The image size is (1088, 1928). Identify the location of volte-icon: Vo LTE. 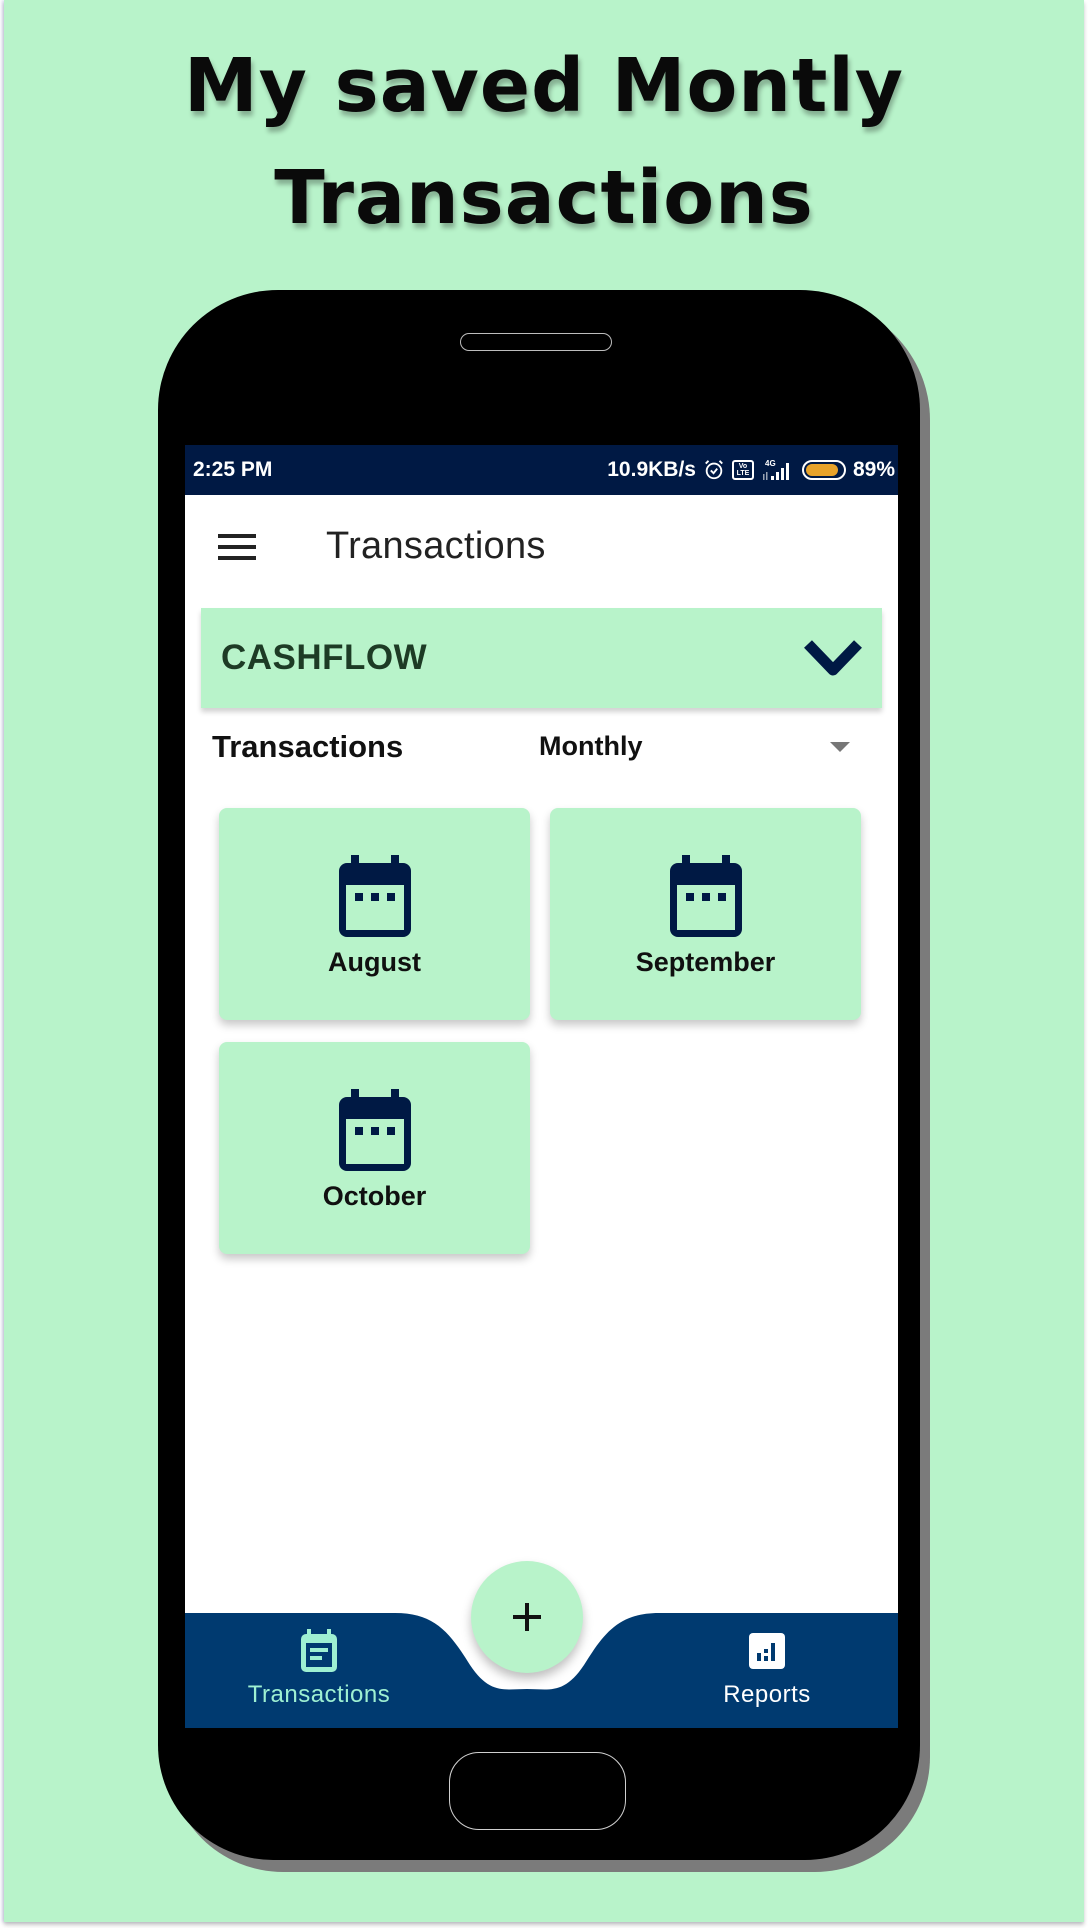
(742, 470).